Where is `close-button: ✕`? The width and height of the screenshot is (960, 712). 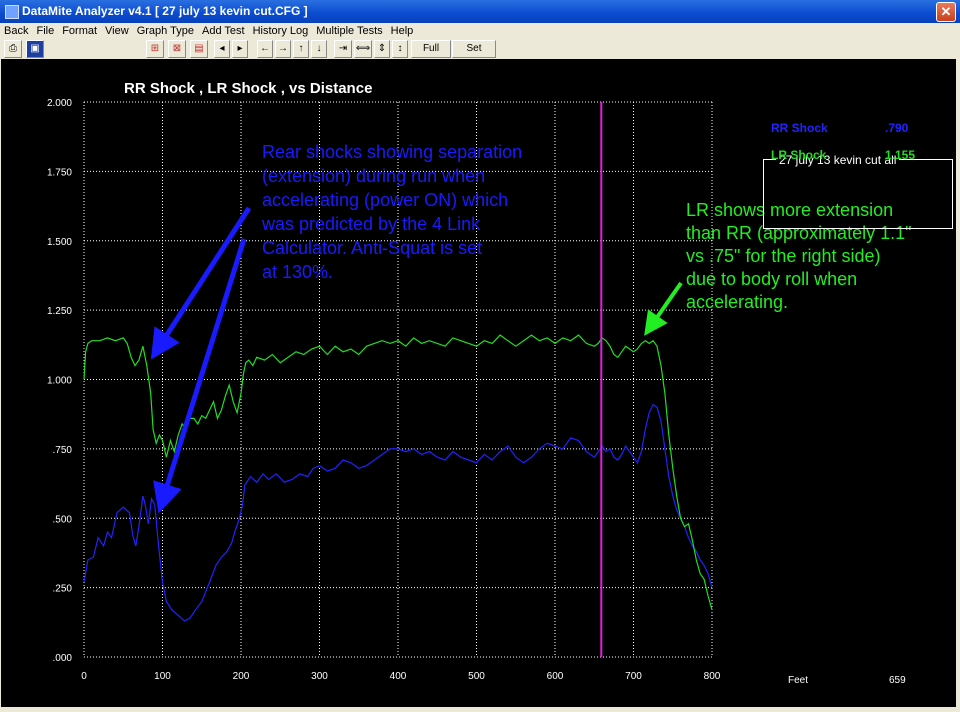 close-button: ✕ is located at coordinates (946, 12).